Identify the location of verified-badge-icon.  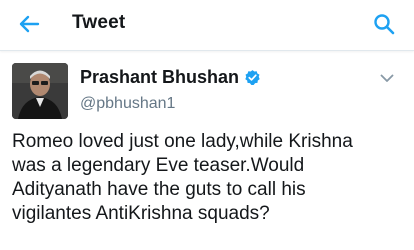
(252, 77).